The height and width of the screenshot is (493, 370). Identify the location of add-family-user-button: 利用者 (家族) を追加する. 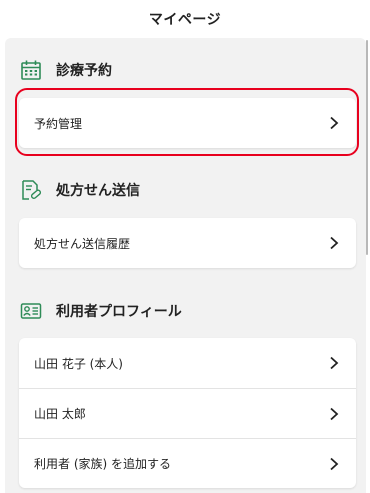
(187, 463).